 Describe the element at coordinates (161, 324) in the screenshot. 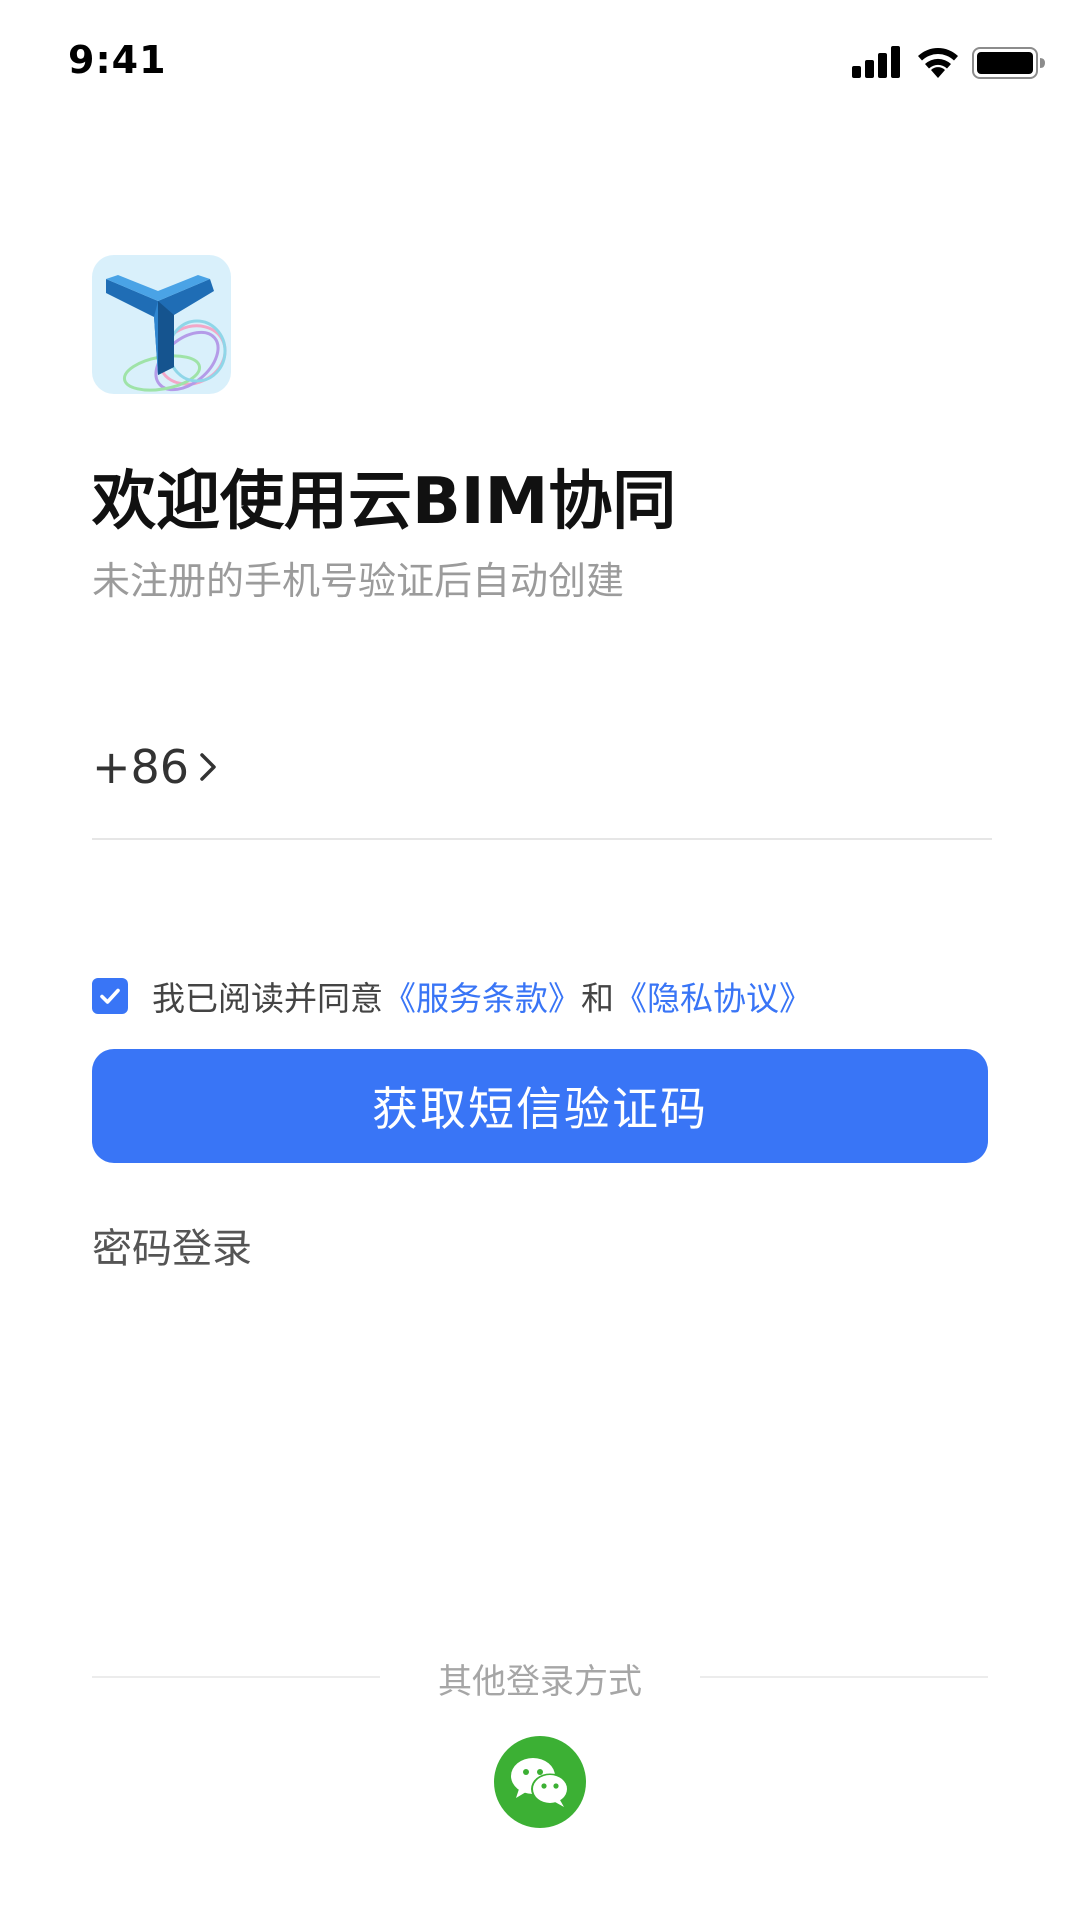

I see `app-logo` at that location.